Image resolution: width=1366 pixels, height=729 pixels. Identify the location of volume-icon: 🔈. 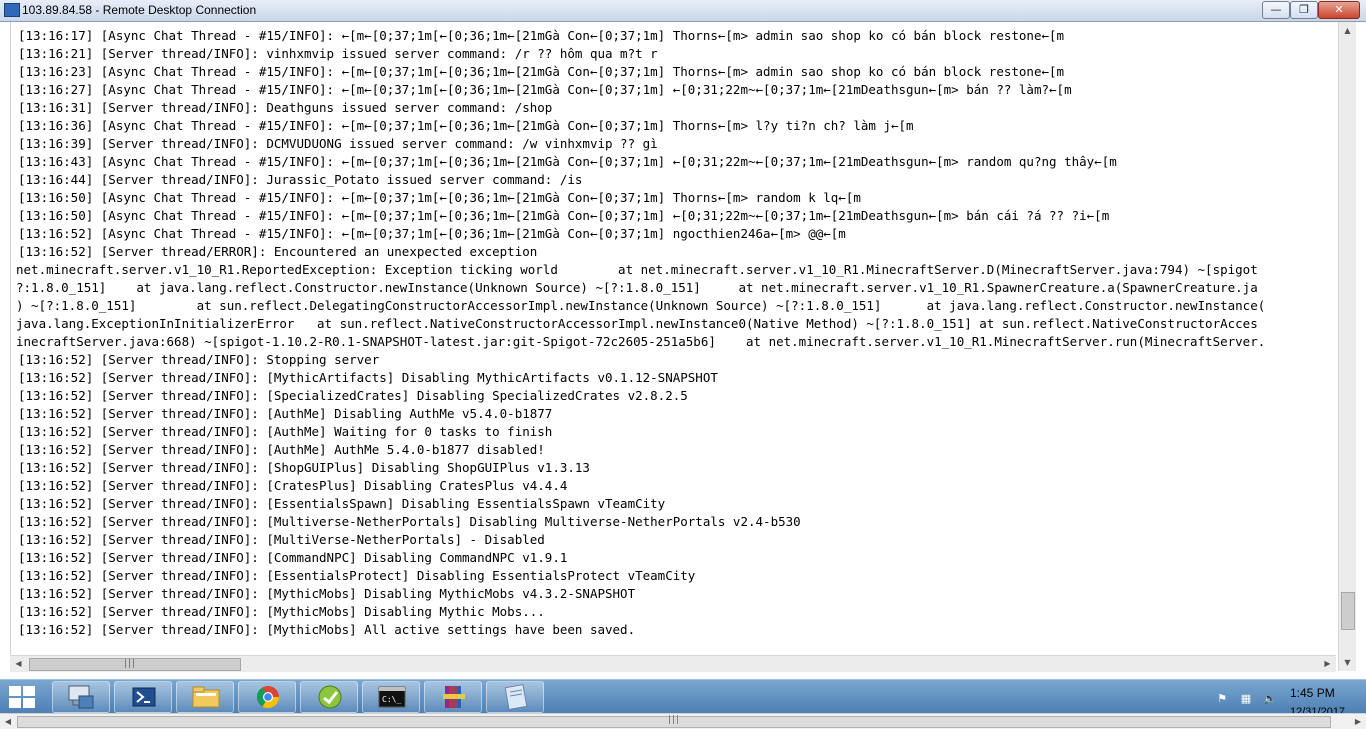
(1270, 699).